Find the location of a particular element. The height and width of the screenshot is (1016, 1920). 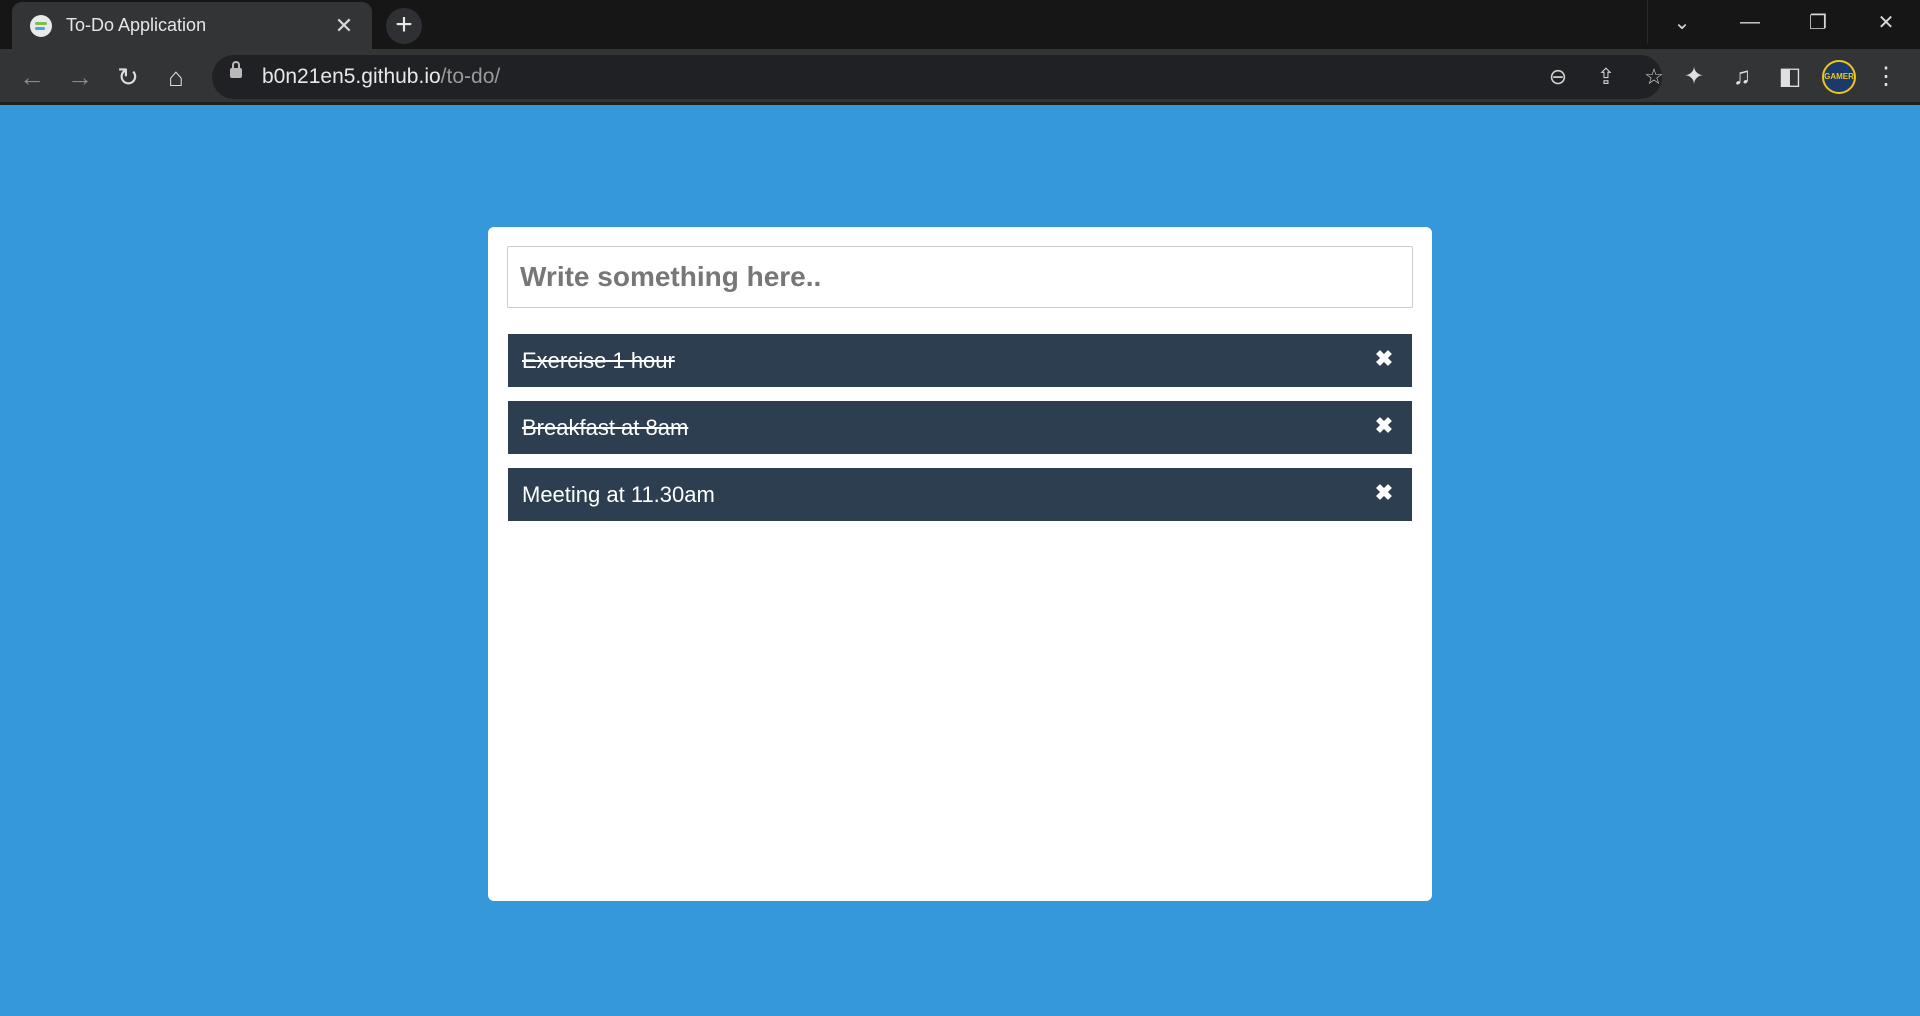

tab-title: To-Do Application is located at coordinates (136, 25).